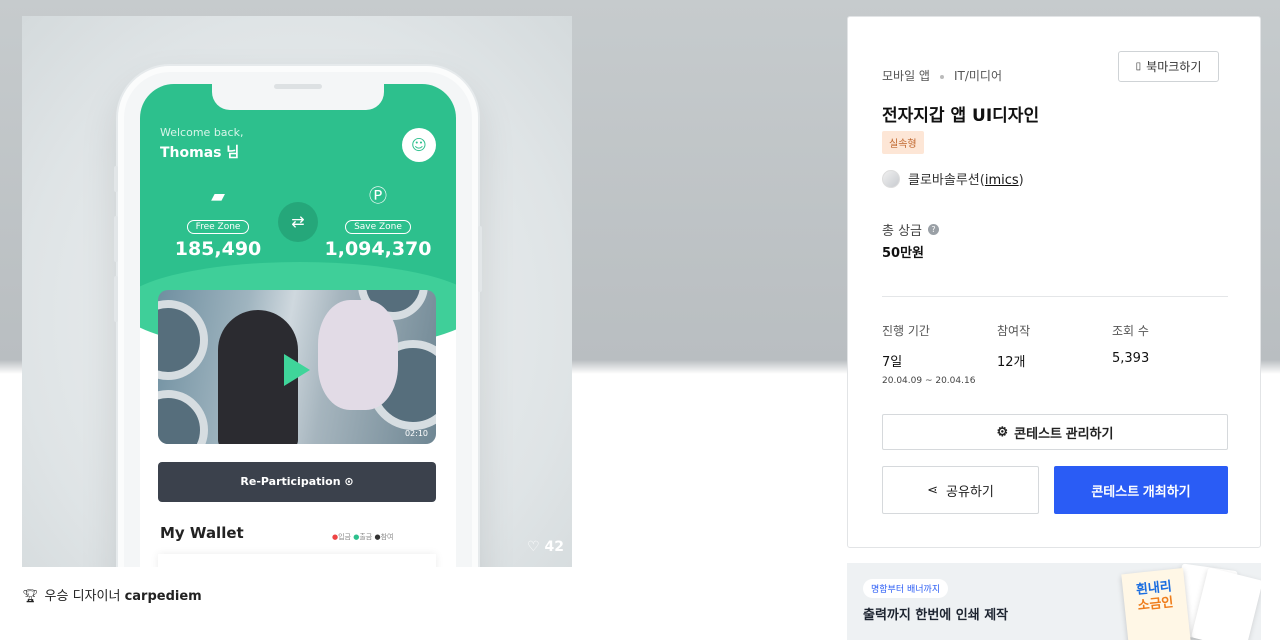  Describe the element at coordinates (202, 132) in the screenshot. I see `welcome-text: Welcome back,` at that location.